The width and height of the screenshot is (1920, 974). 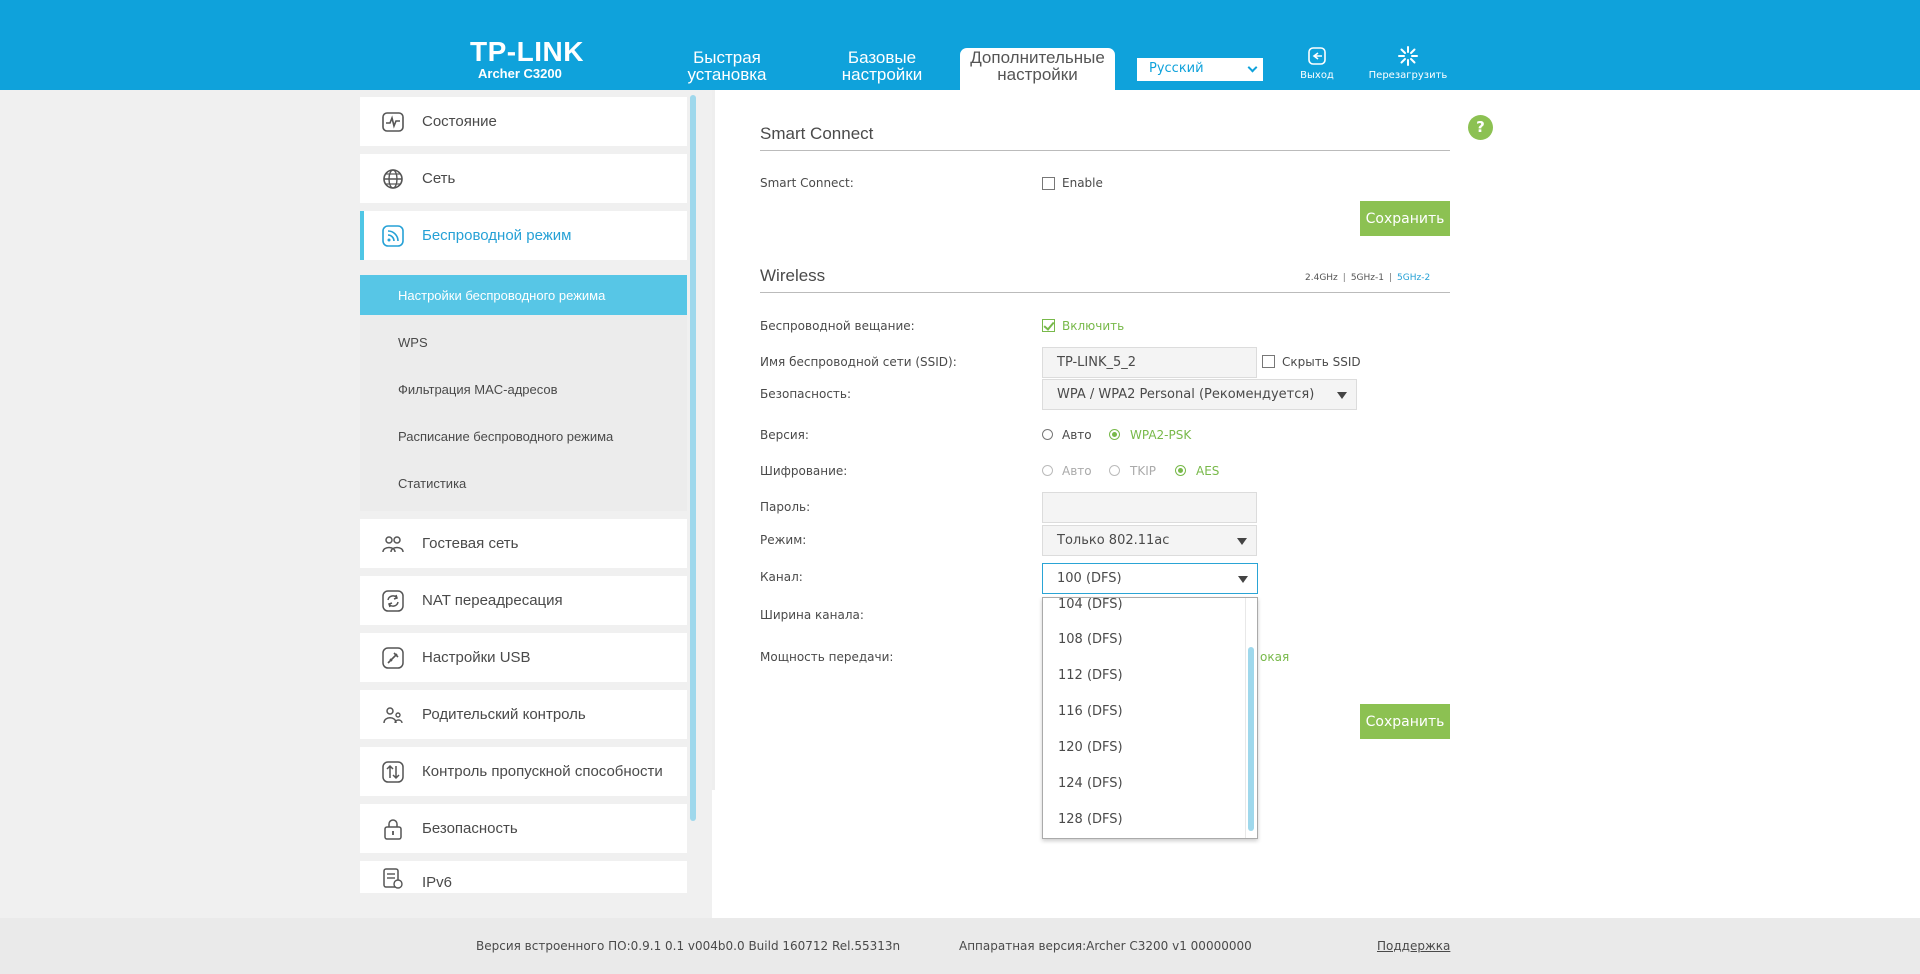 I want to click on ipv6-icon, so click(x=393, y=878).